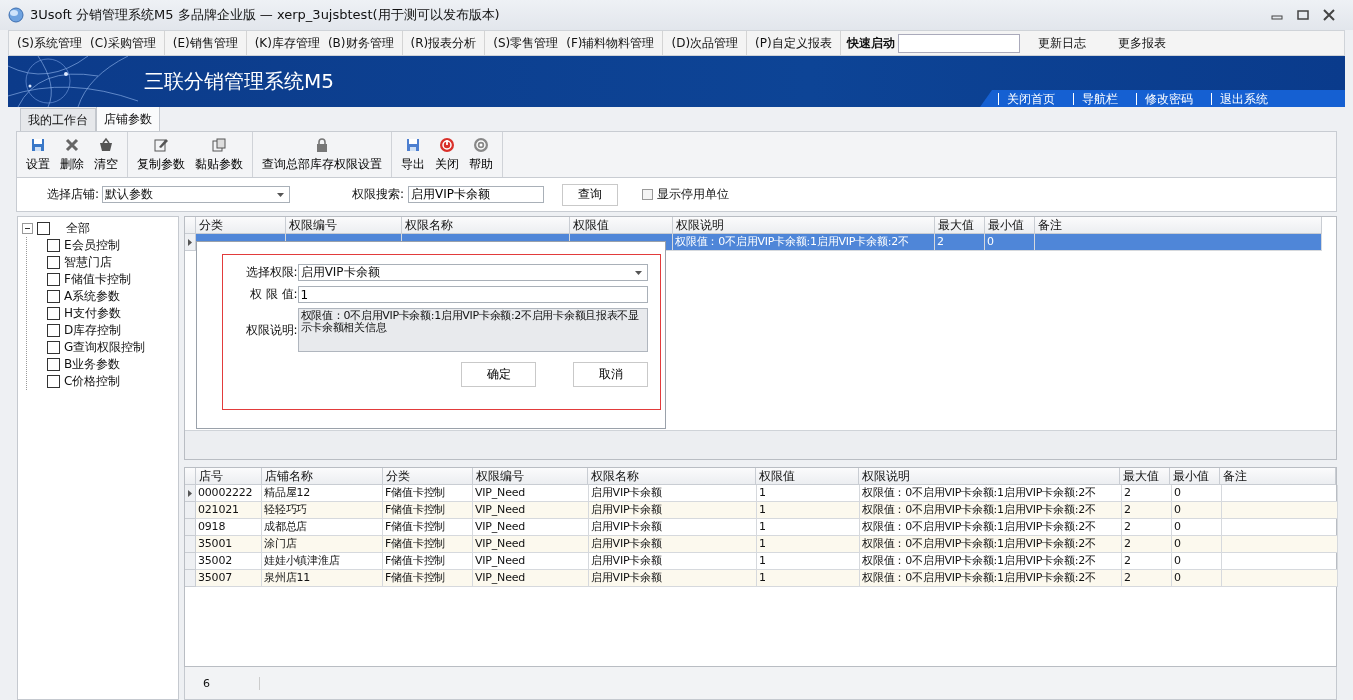 The image size is (1353, 700). Describe the element at coordinates (161, 154) in the screenshot. I see `toolbar-button: 复制参数` at that location.